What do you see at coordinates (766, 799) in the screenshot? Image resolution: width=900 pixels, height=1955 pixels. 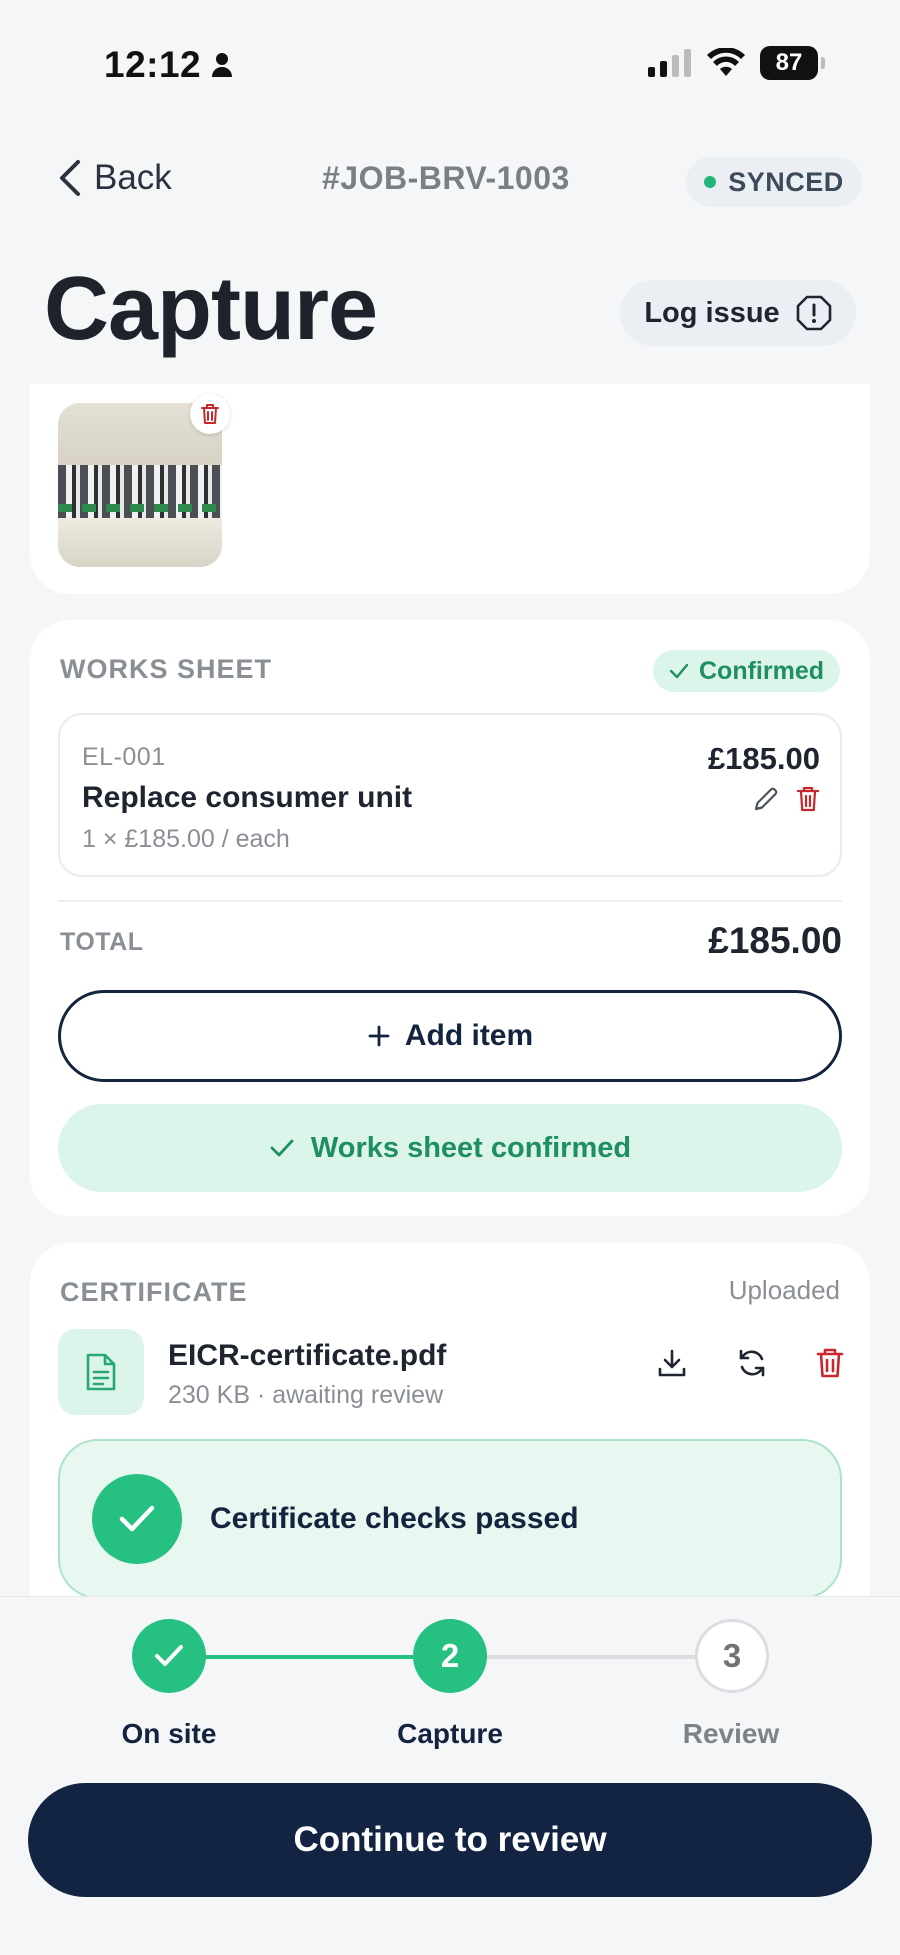 I see `pencil-icon` at bounding box center [766, 799].